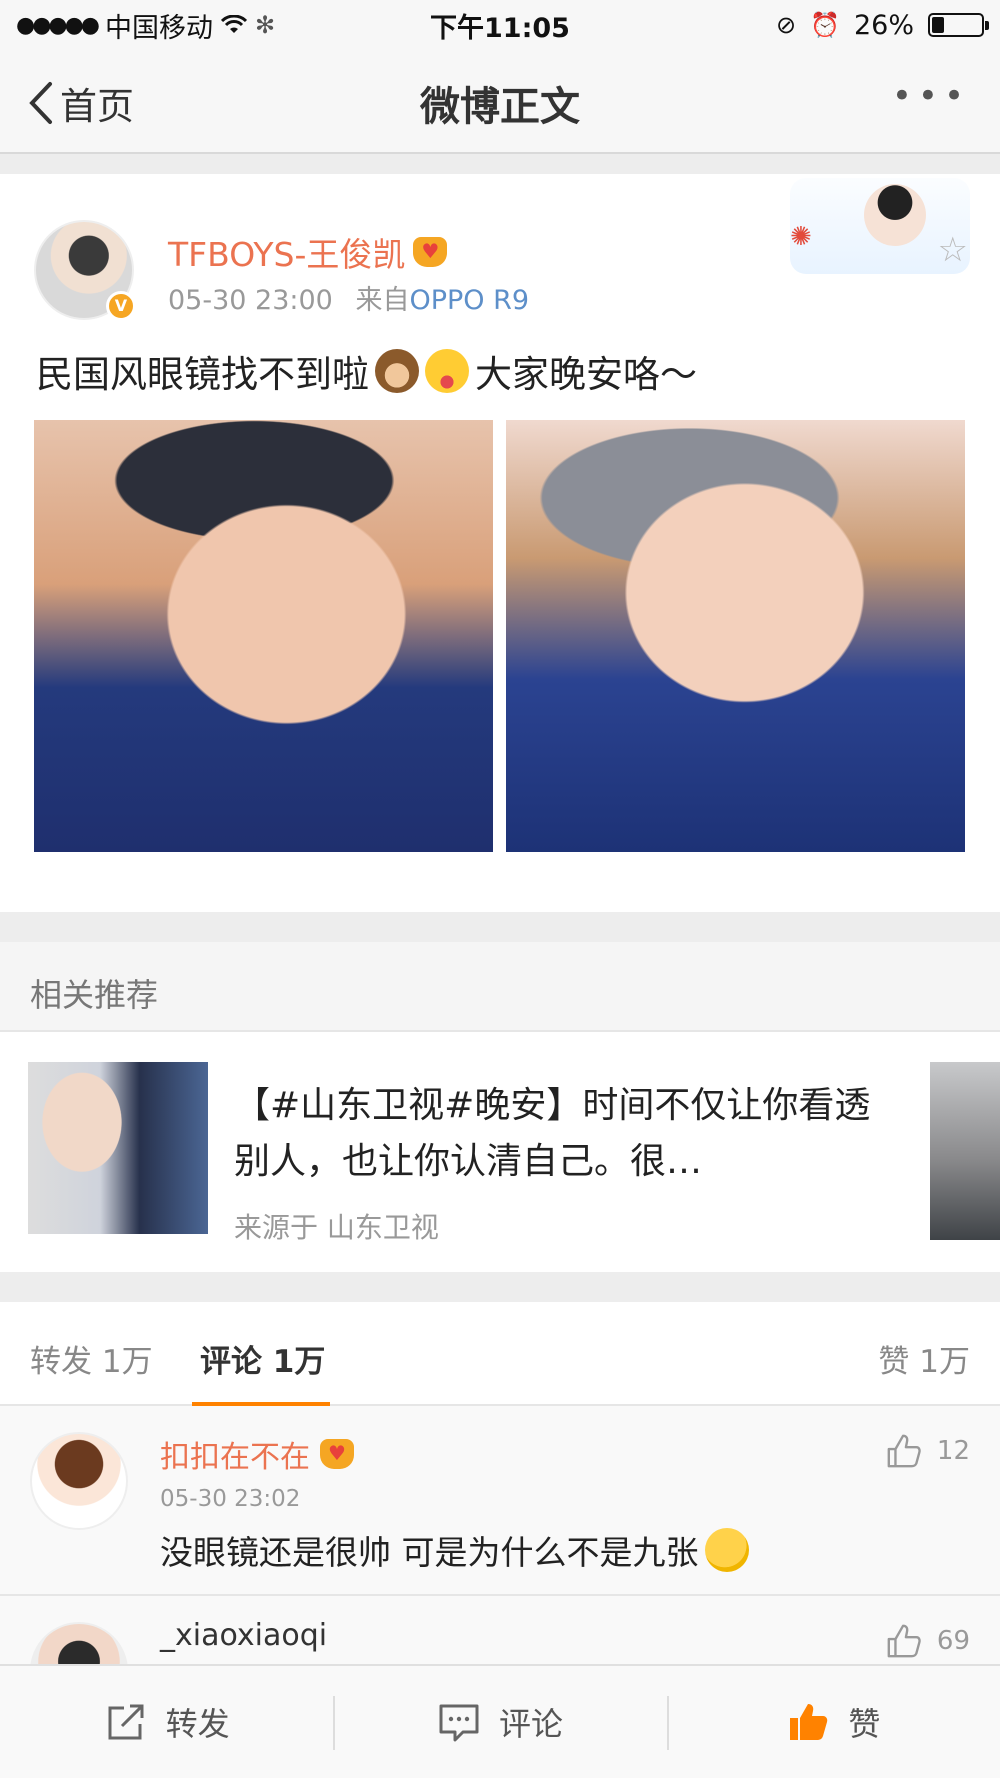 The image size is (1000, 1778). Describe the element at coordinates (94, 995) in the screenshot. I see `related-title: 相关推荐` at that location.